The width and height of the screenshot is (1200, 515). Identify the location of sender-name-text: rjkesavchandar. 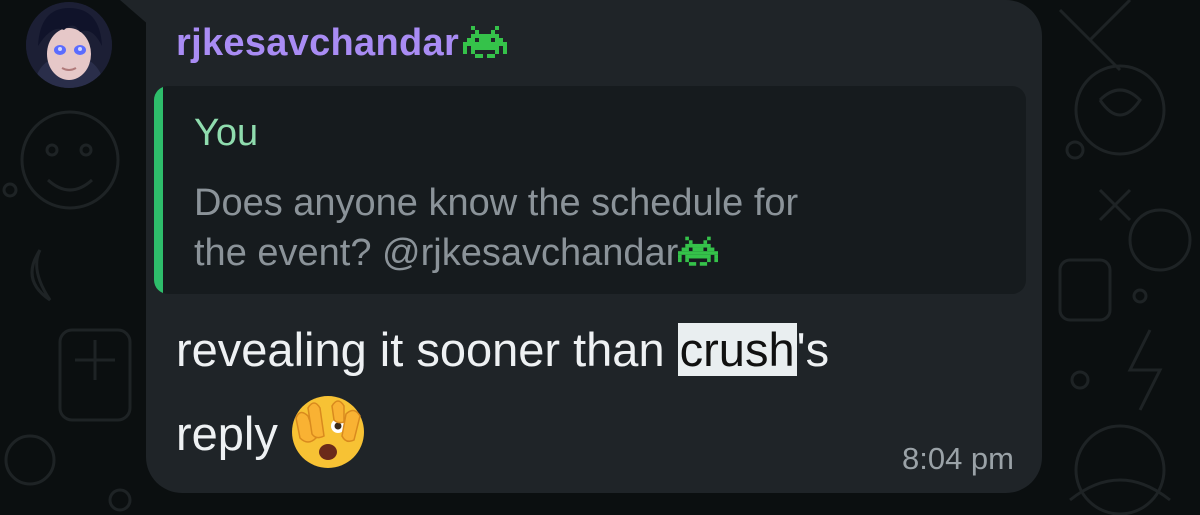
(317, 43).